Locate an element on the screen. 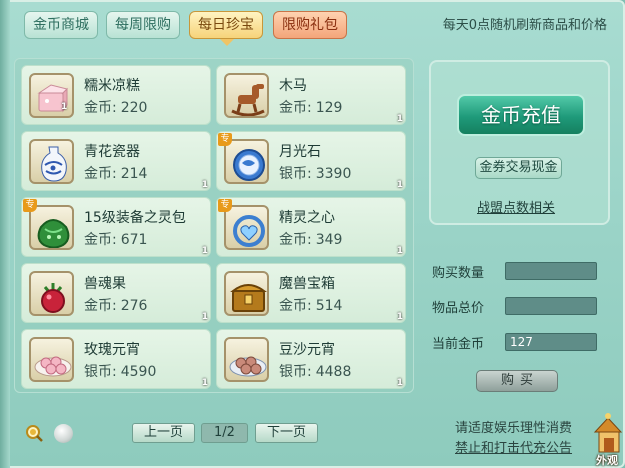 This screenshot has width=625, height=468. buy-button: 购买 is located at coordinates (517, 381).